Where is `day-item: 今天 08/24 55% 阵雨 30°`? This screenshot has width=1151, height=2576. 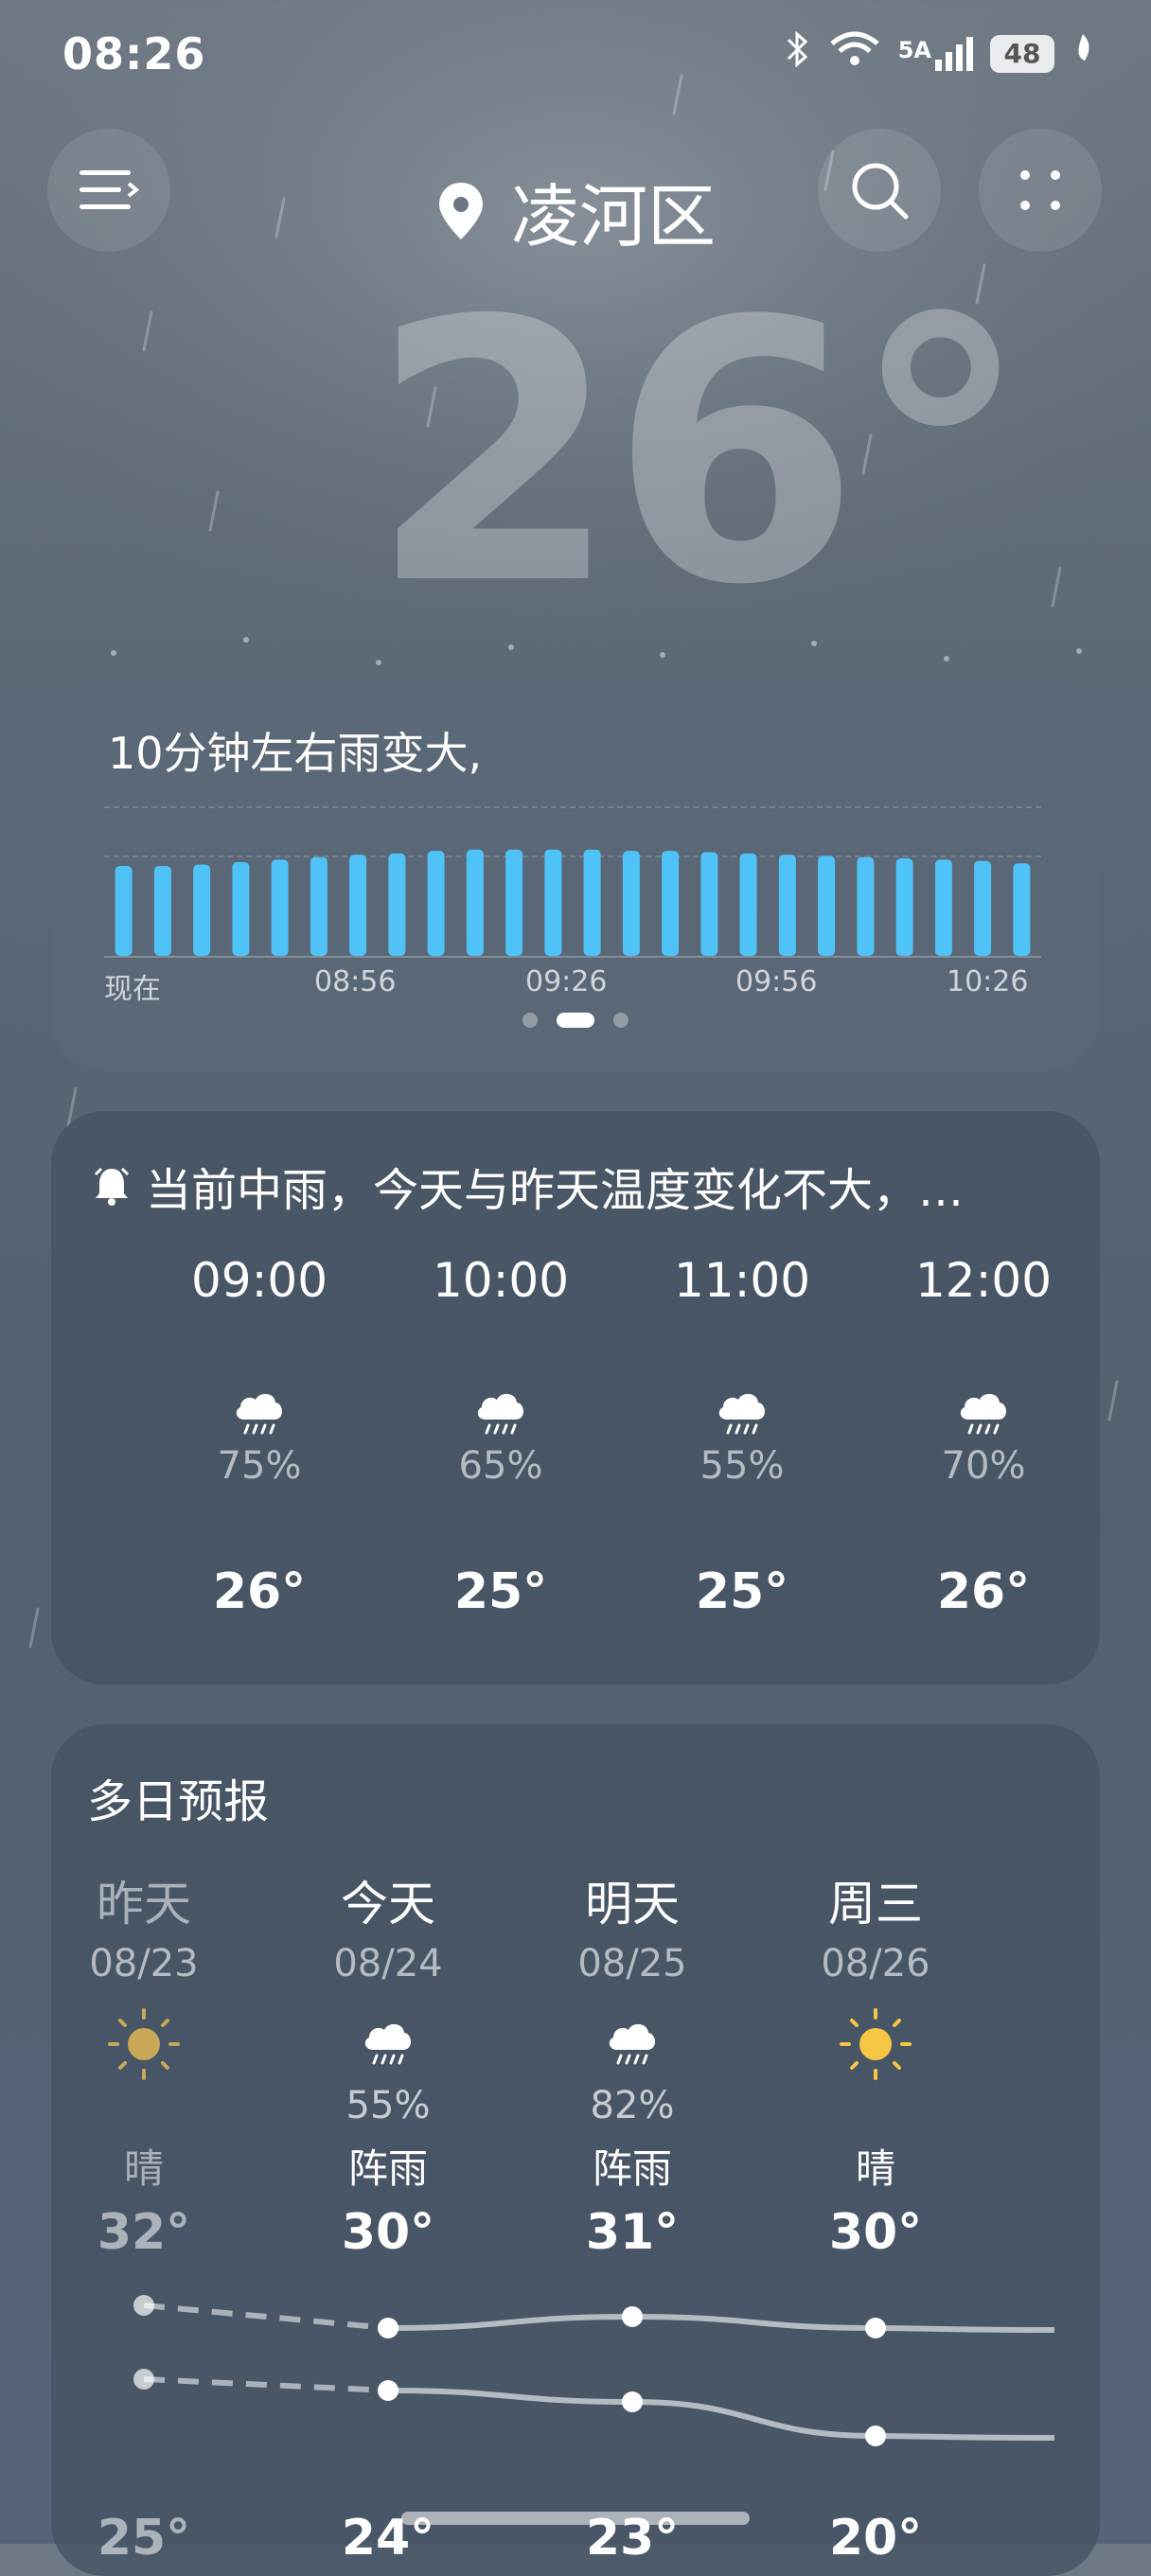
day-item: 今天 08/24 55% 阵雨 30° is located at coordinates (388, 2063).